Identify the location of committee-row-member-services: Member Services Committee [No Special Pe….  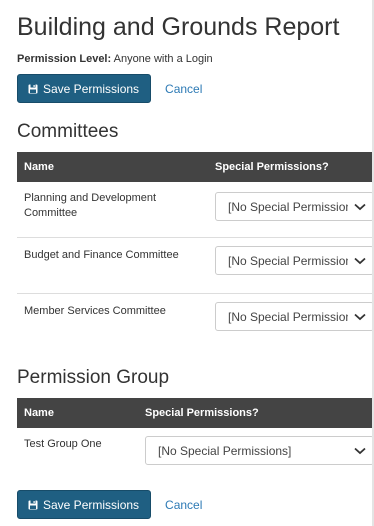
(195, 319).